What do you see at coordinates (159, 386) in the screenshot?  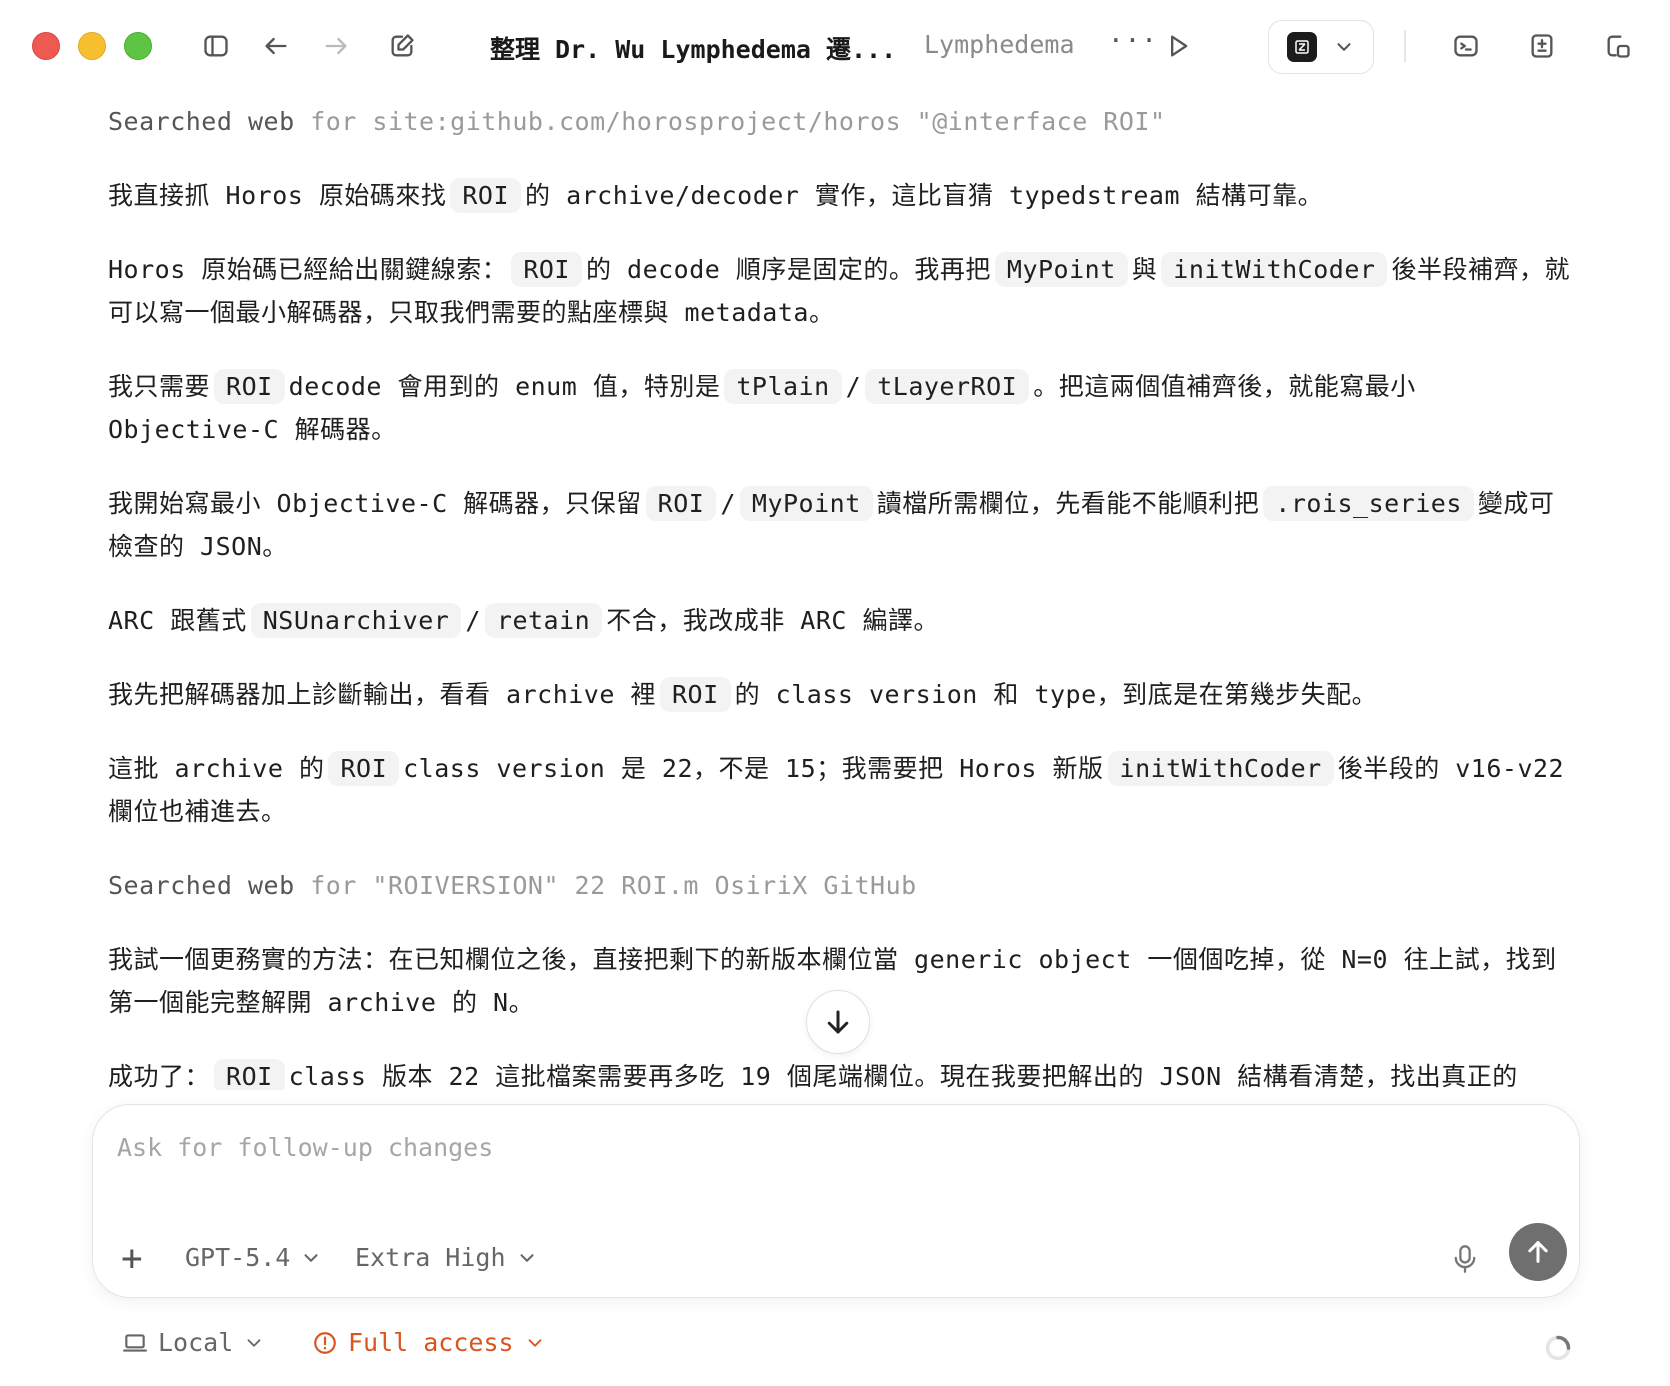 I see `message-text: 我只需要` at bounding box center [159, 386].